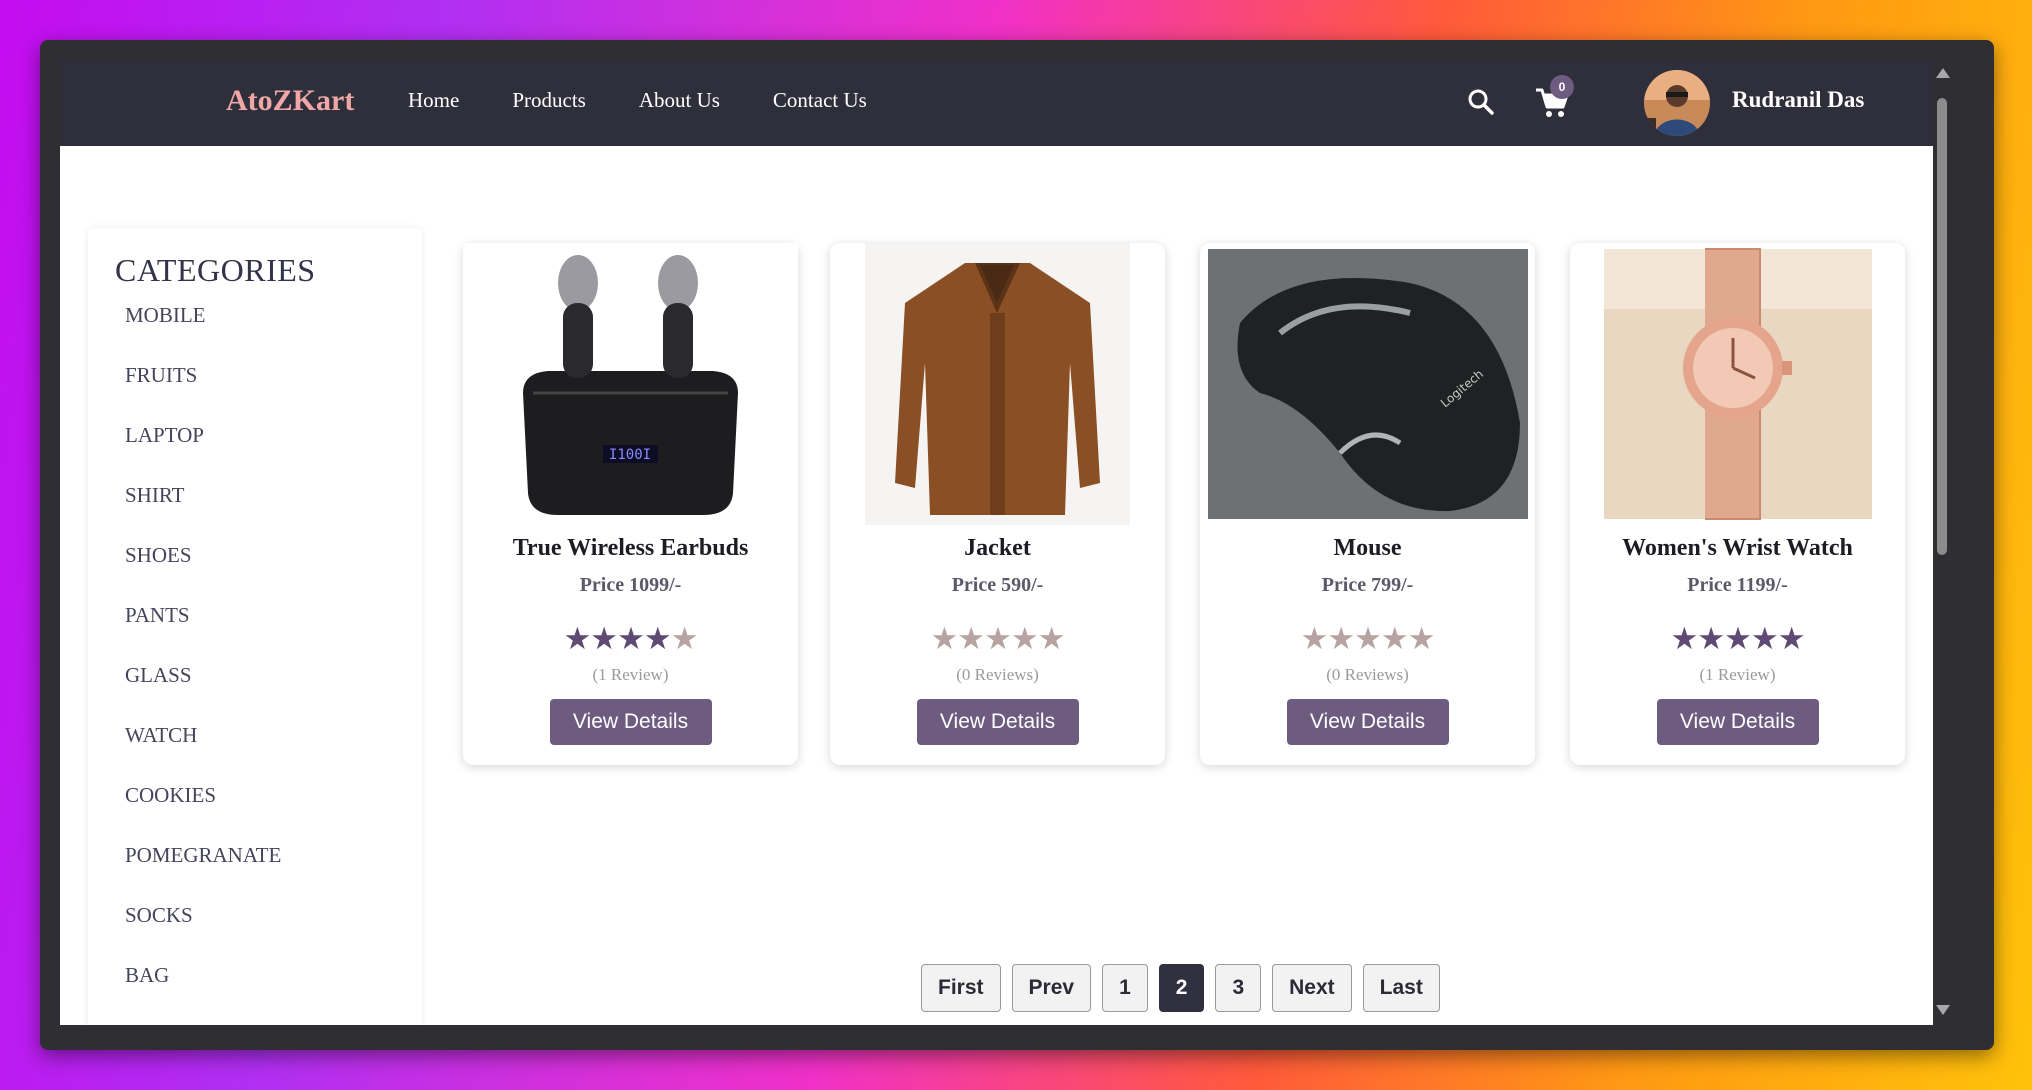 The image size is (2032, 1090). What do you see at coordinates (637, 100) in the screenshot?
I see `nav-links: Home Products About Us Contact Us` at bounding box center [637, 100].